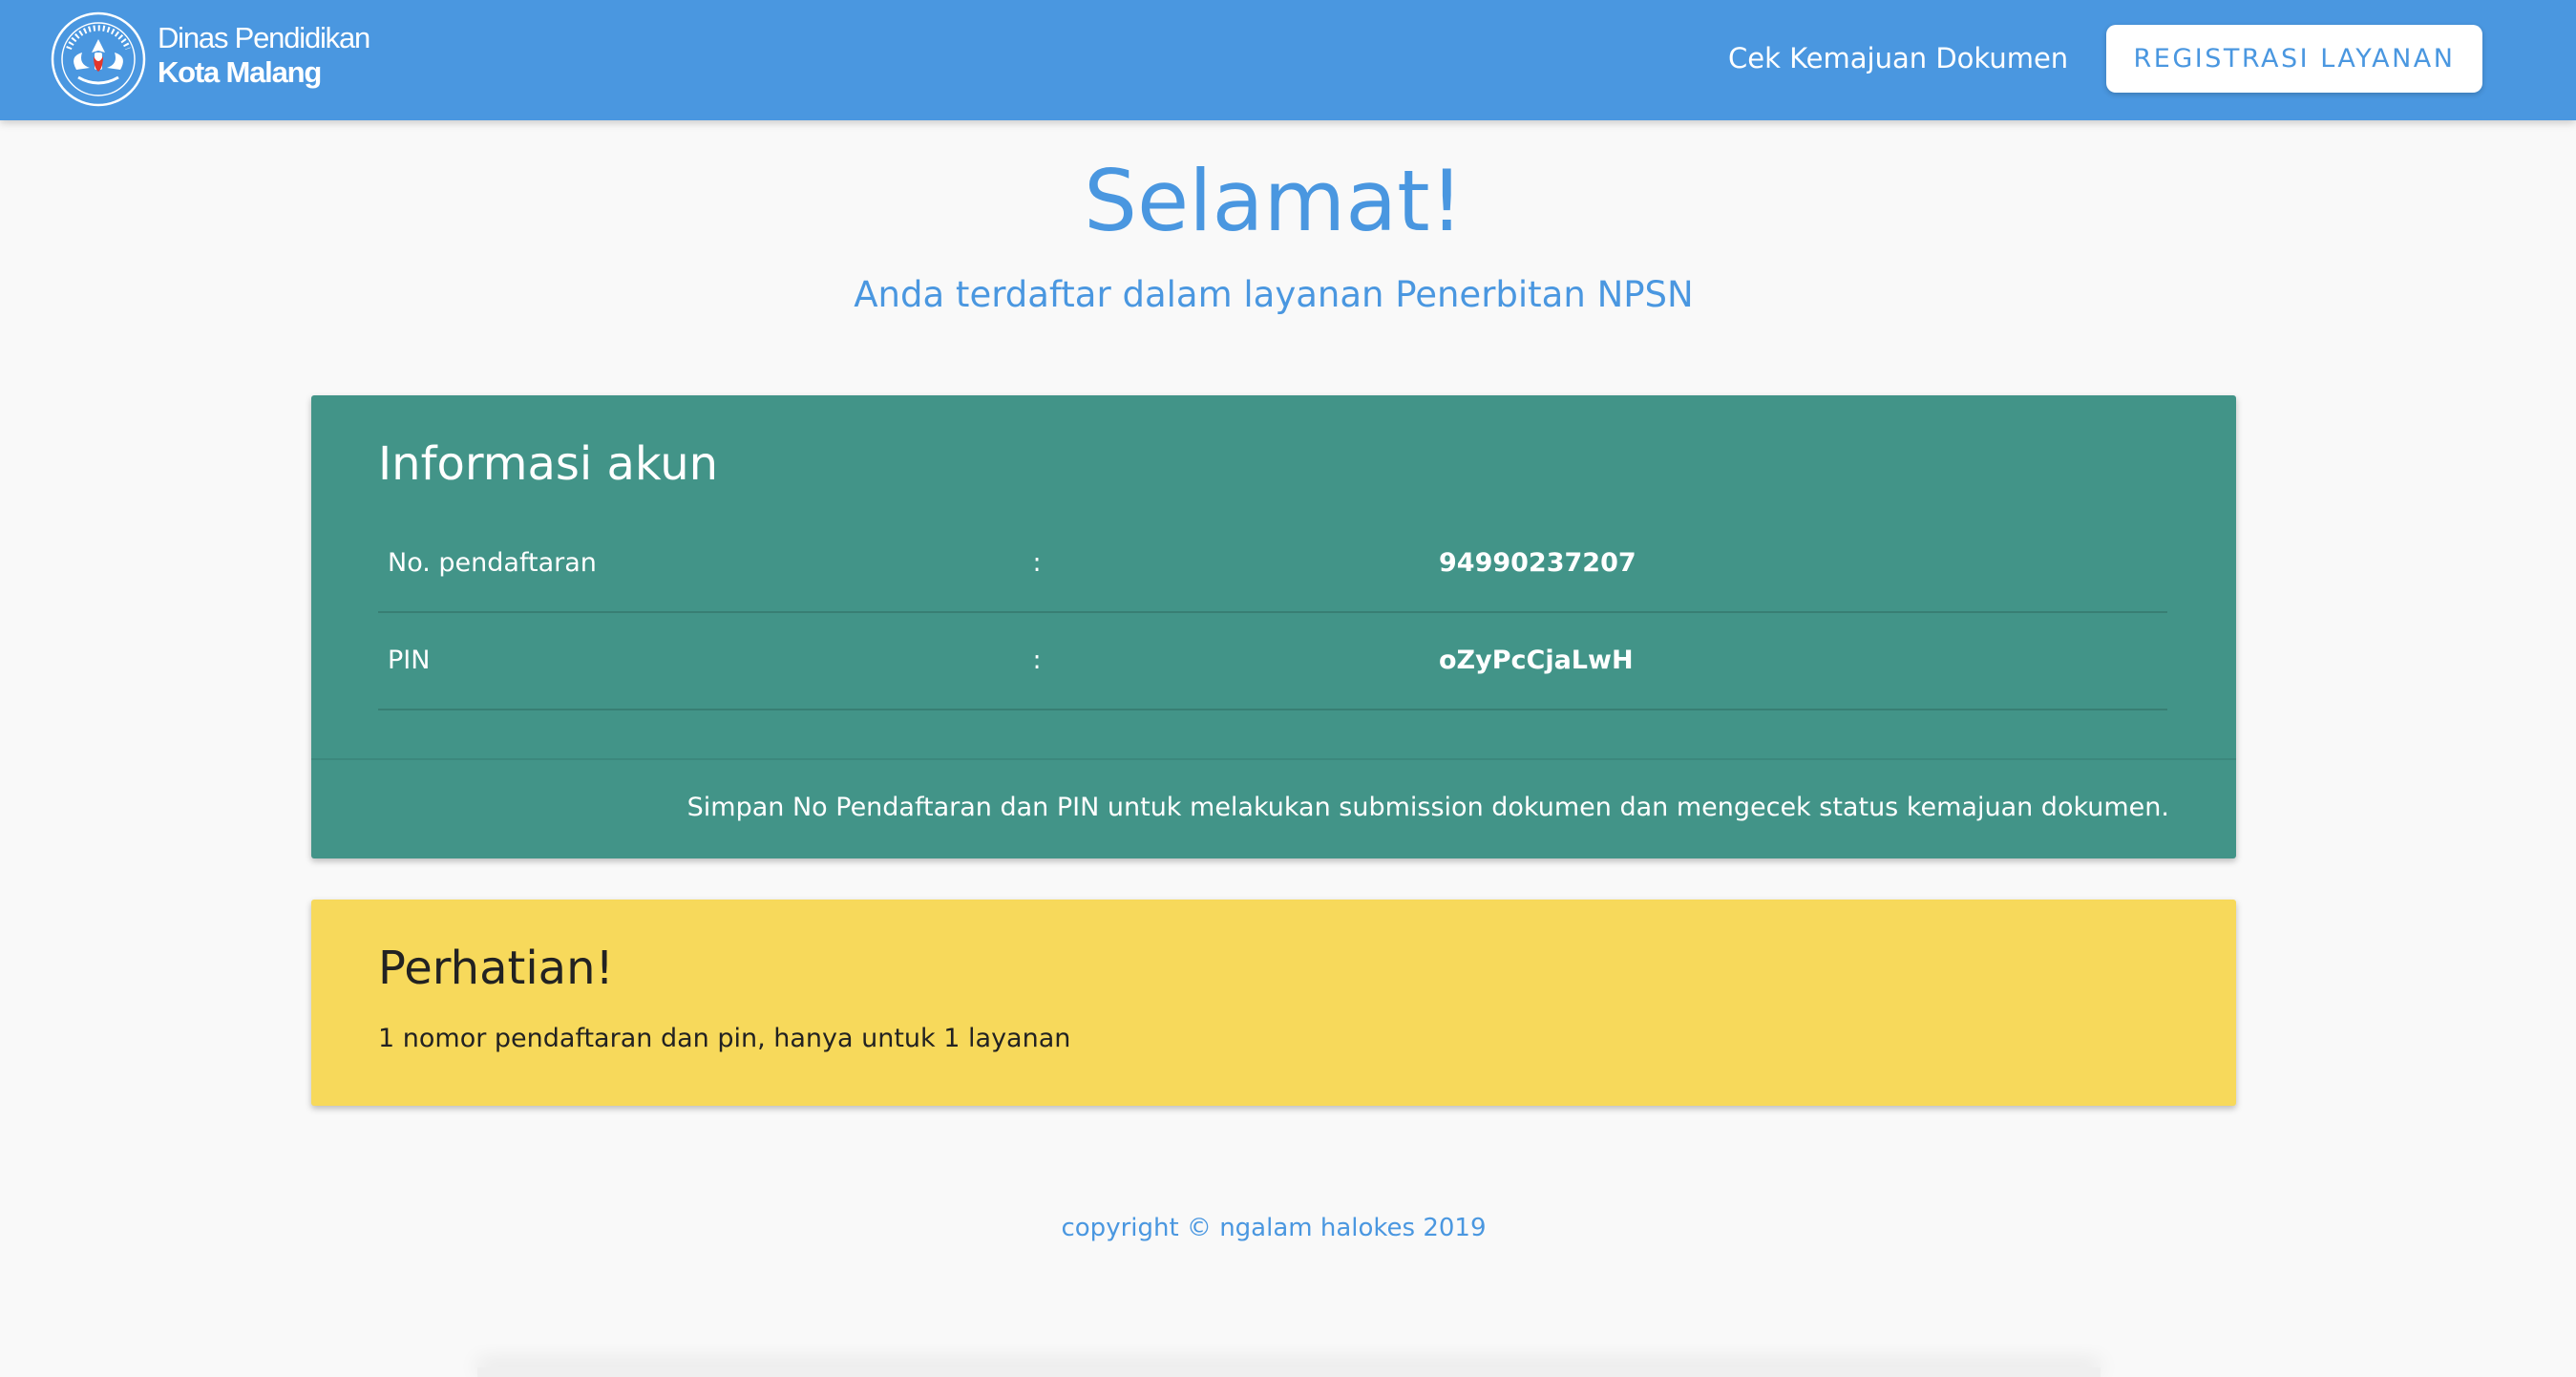  What do you see at coordinates (1537, 563) in the screenshot?
I see `registration-number-value: 94990237207` at bounding box center [1537, 563].